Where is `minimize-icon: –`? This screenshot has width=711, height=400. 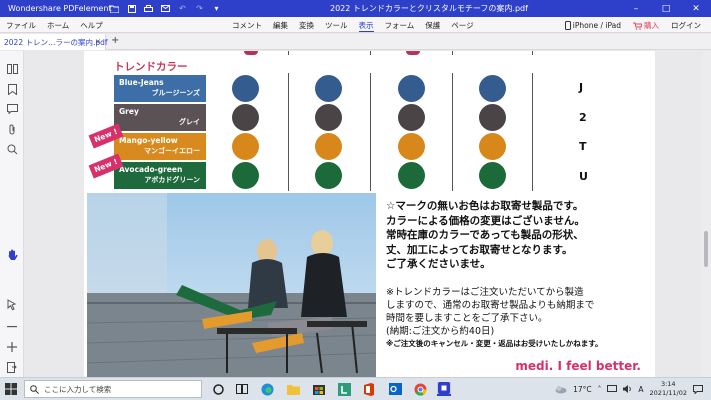 minimize-icon: – is located at coordinates (636, 8).